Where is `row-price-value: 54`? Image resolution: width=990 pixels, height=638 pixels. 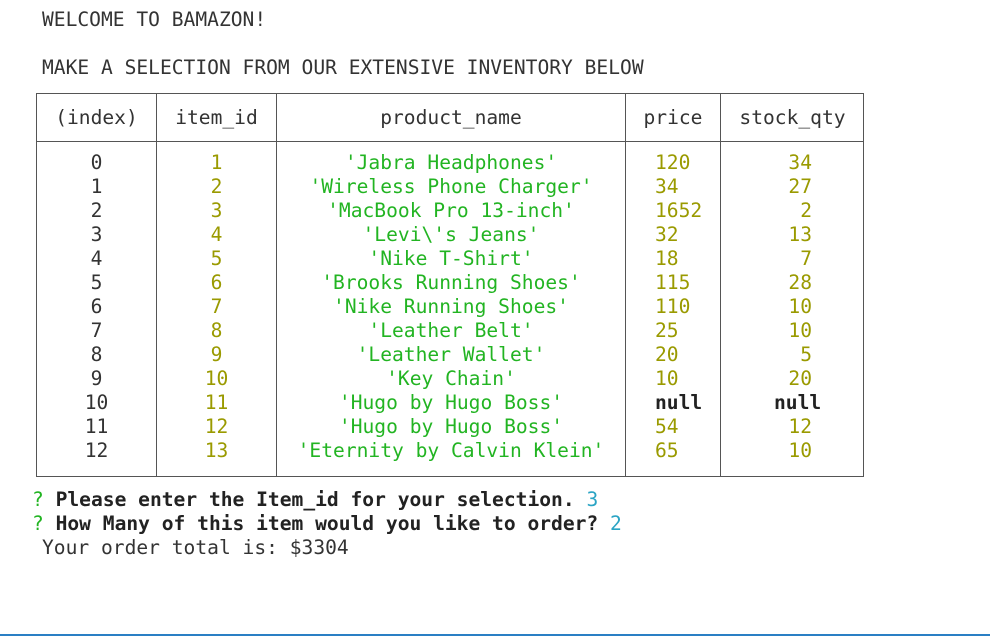 row-price-value: 54 is located at coordinates (667, 426).